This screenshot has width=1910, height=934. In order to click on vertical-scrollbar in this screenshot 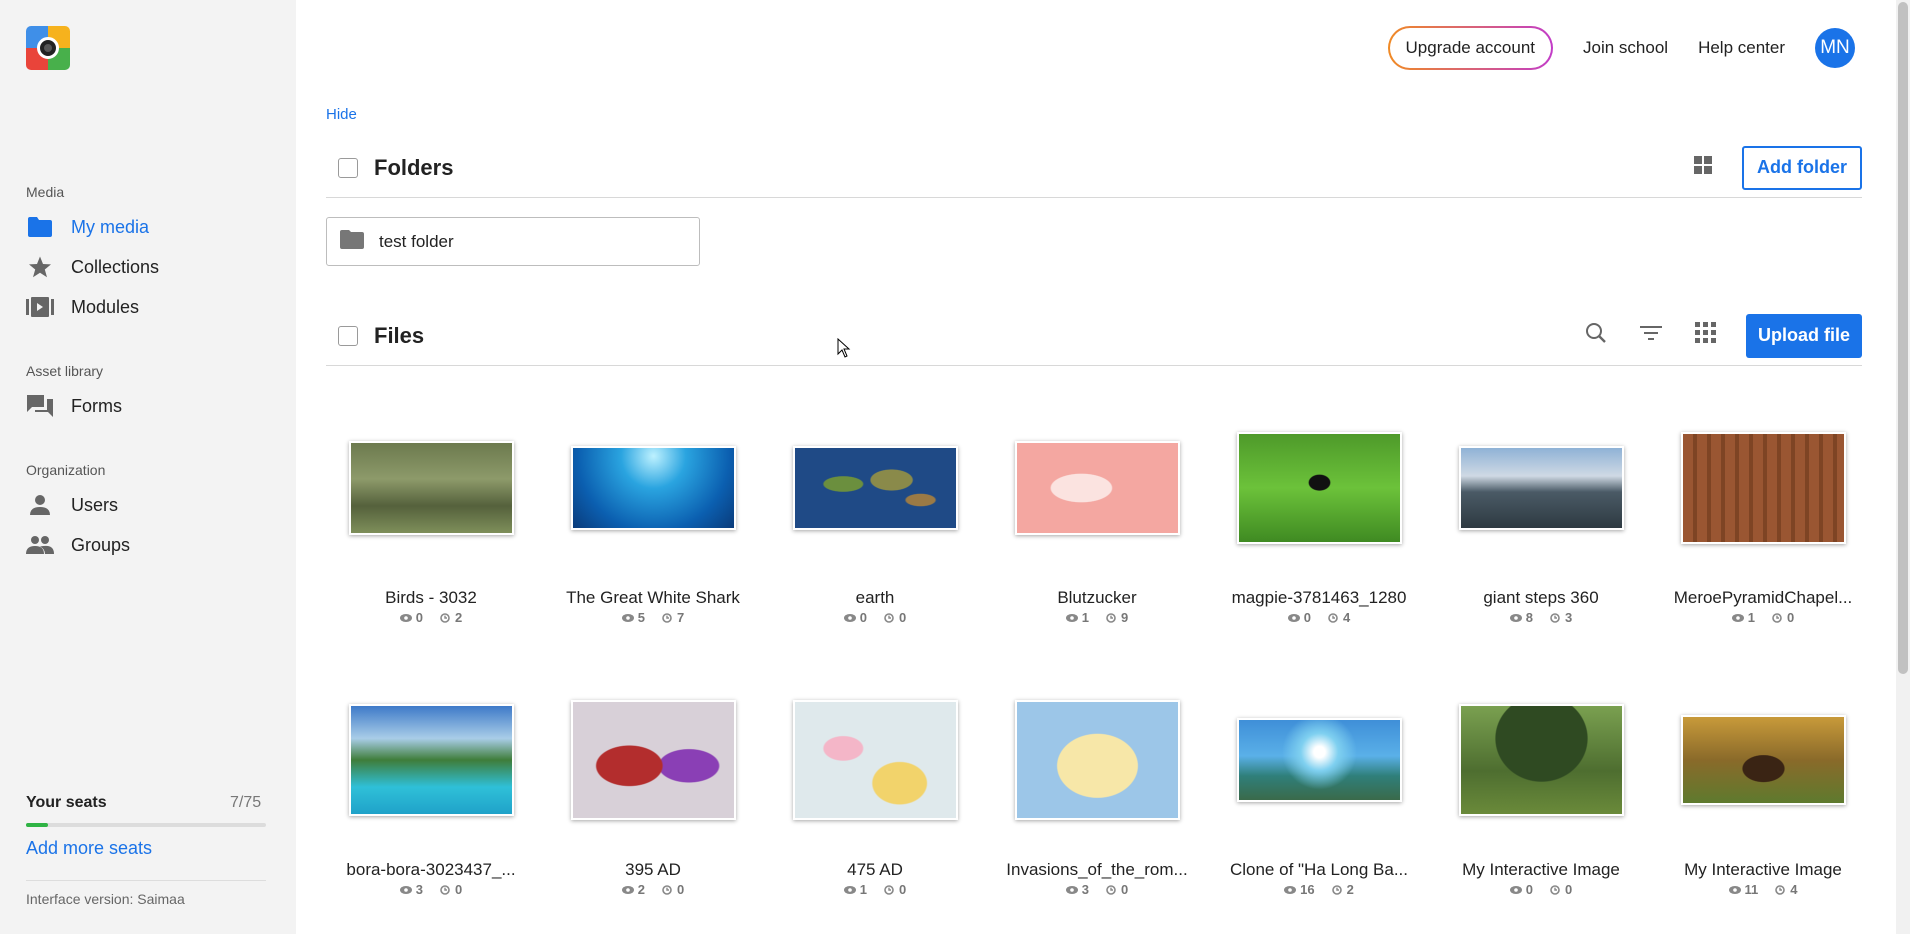, I will do `click(1903, 467)`.